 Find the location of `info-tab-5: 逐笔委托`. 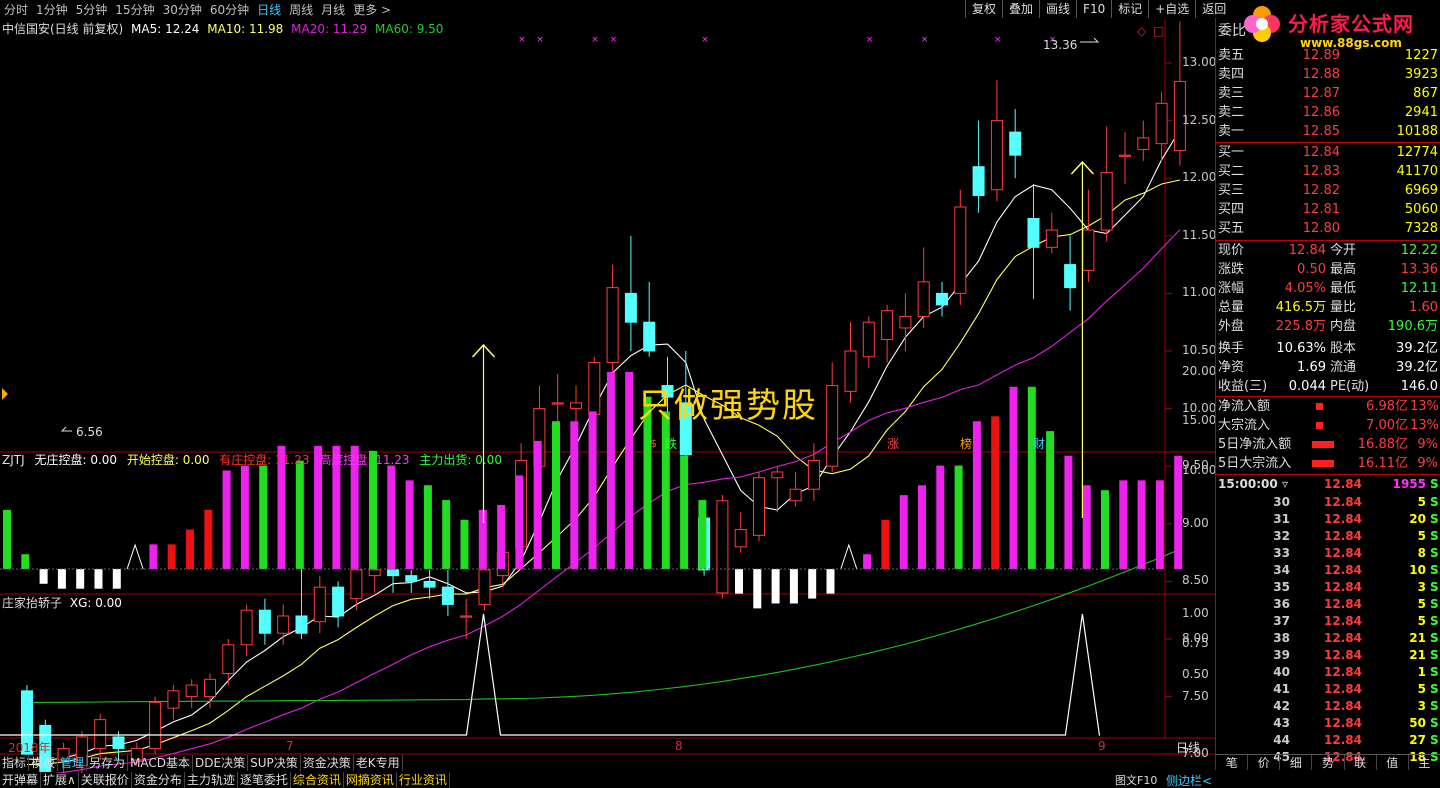

info-tab-5: 逐笔委托 is located at coordinates (264, 780).